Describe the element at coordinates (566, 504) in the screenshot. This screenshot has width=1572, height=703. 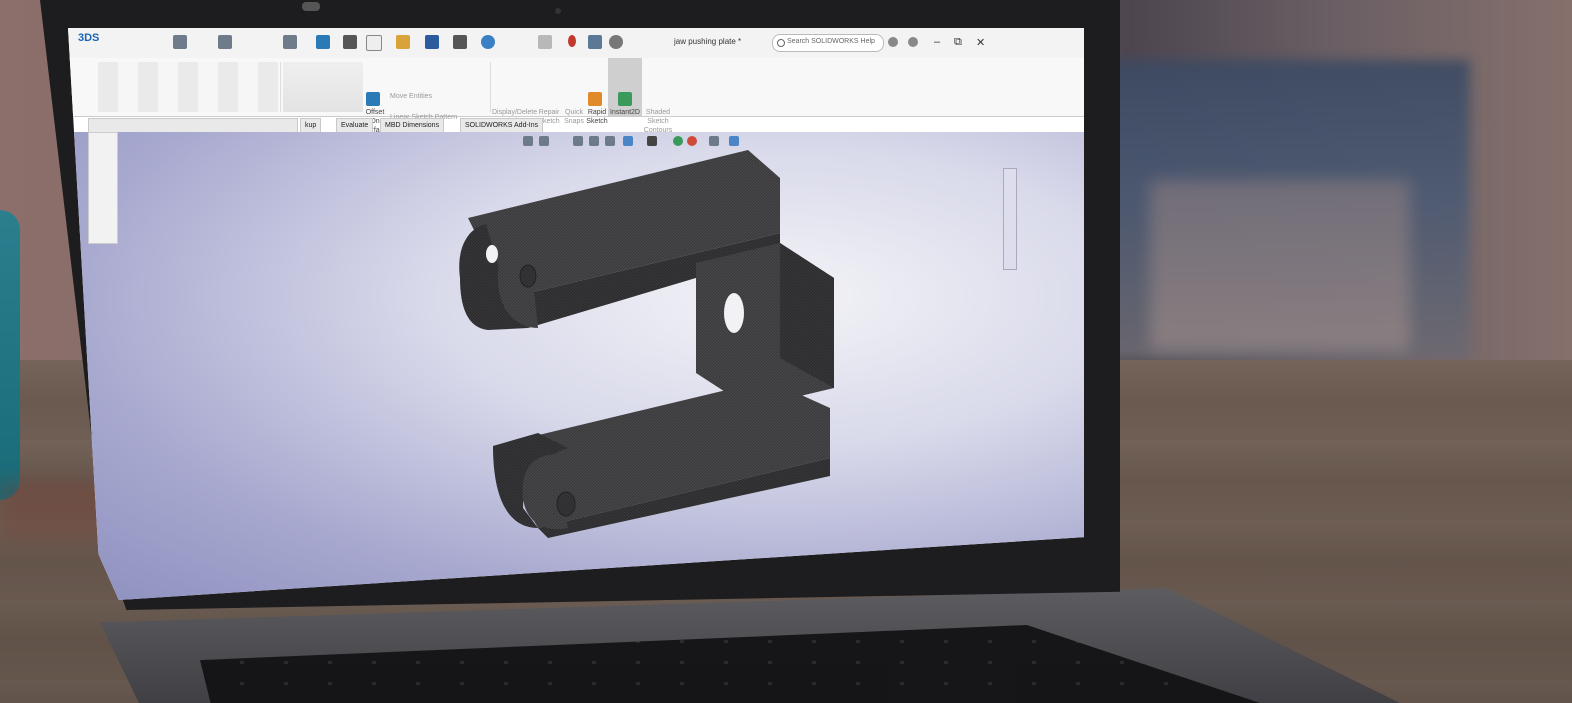
I see `lower-pin-hole` at that location.